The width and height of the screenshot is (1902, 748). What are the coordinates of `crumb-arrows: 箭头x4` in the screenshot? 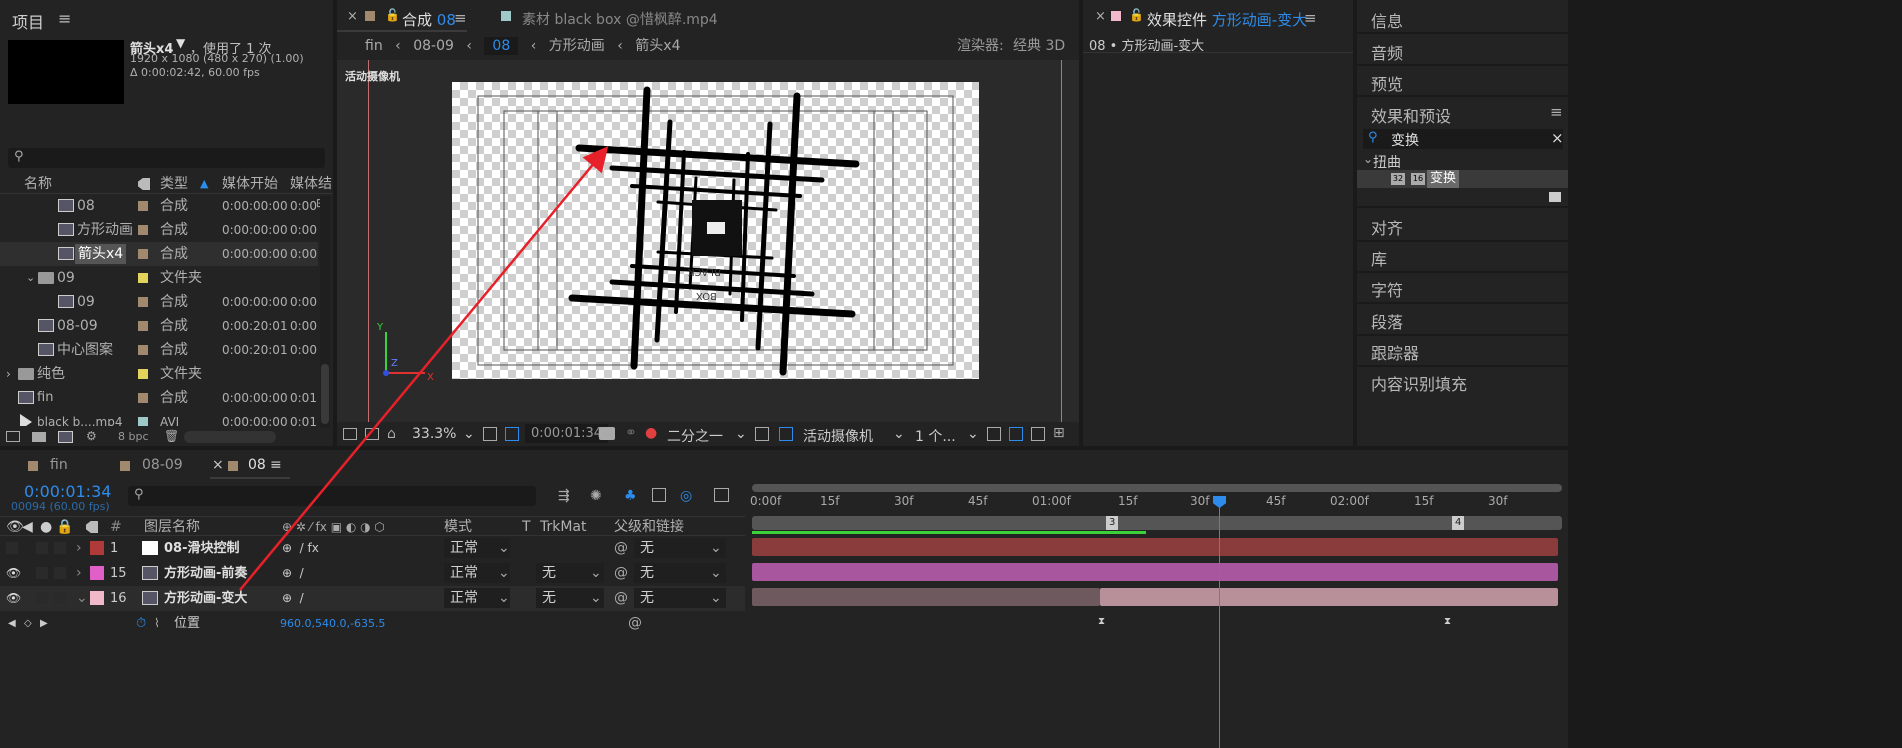 It's located at (657, 46).